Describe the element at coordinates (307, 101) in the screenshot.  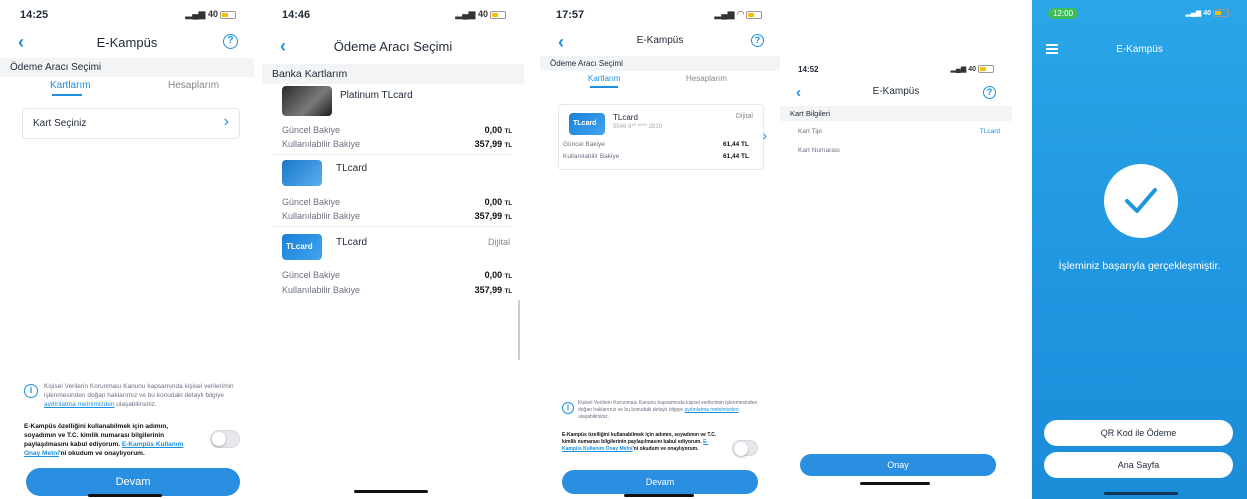
I see `platinum-card-image` at that location.